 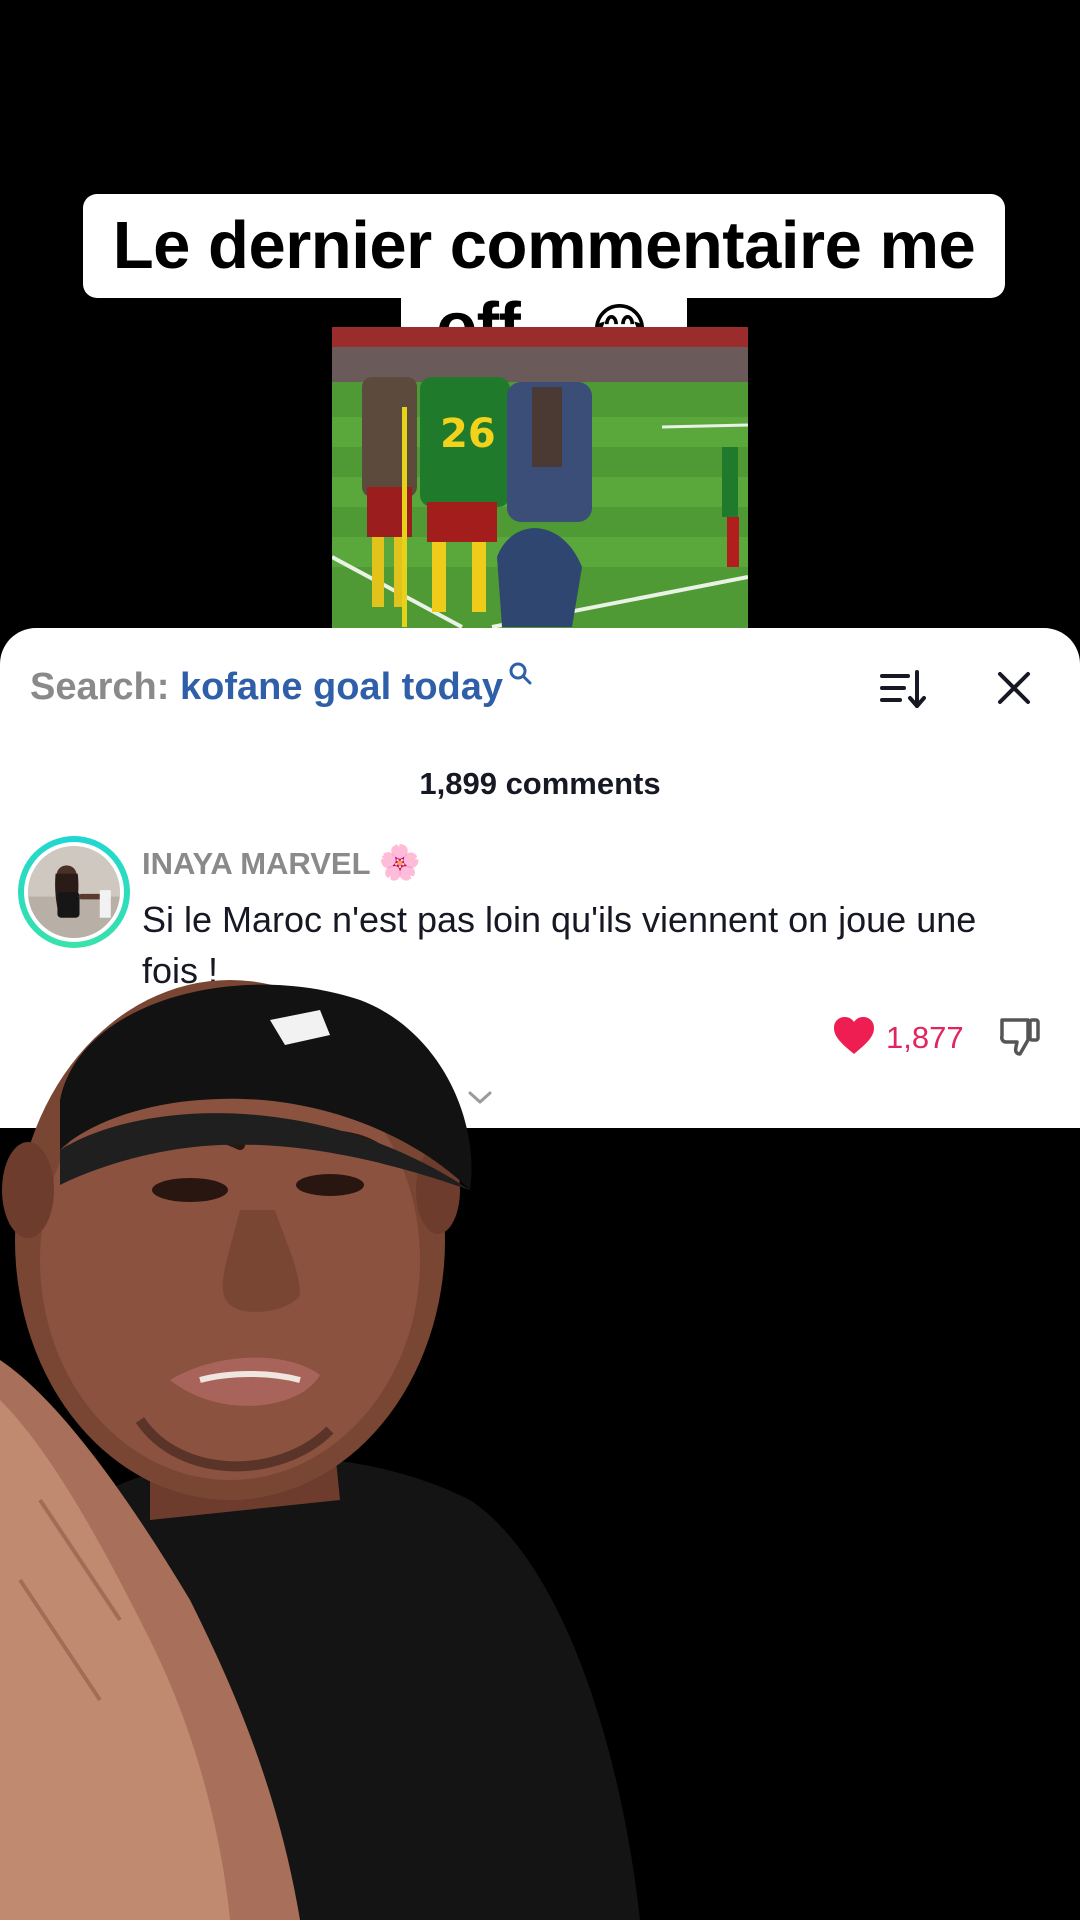 What do you see at coordinates (903, 689) in the screenshot?
I see `sort-icon` at bounding box center [903, 689].